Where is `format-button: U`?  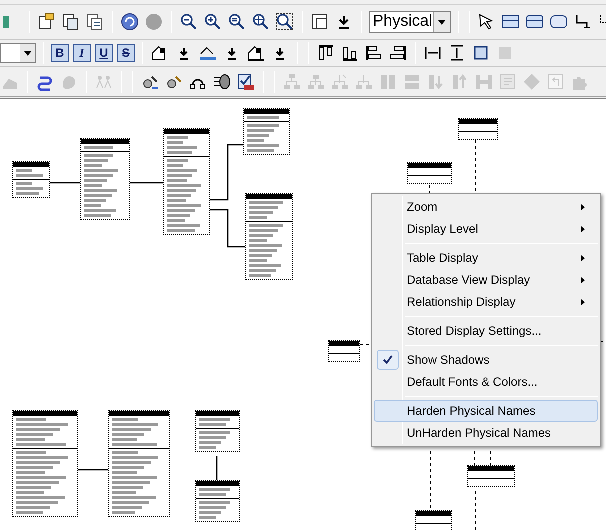 format-button: U is located at coordinates (104, 53).